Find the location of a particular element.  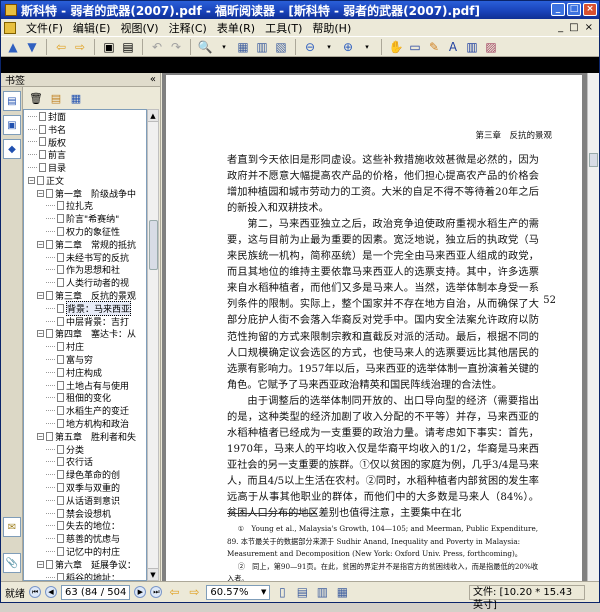

bookmark-item: − 第六章 延展争议： is located at coordinates (85, 564).